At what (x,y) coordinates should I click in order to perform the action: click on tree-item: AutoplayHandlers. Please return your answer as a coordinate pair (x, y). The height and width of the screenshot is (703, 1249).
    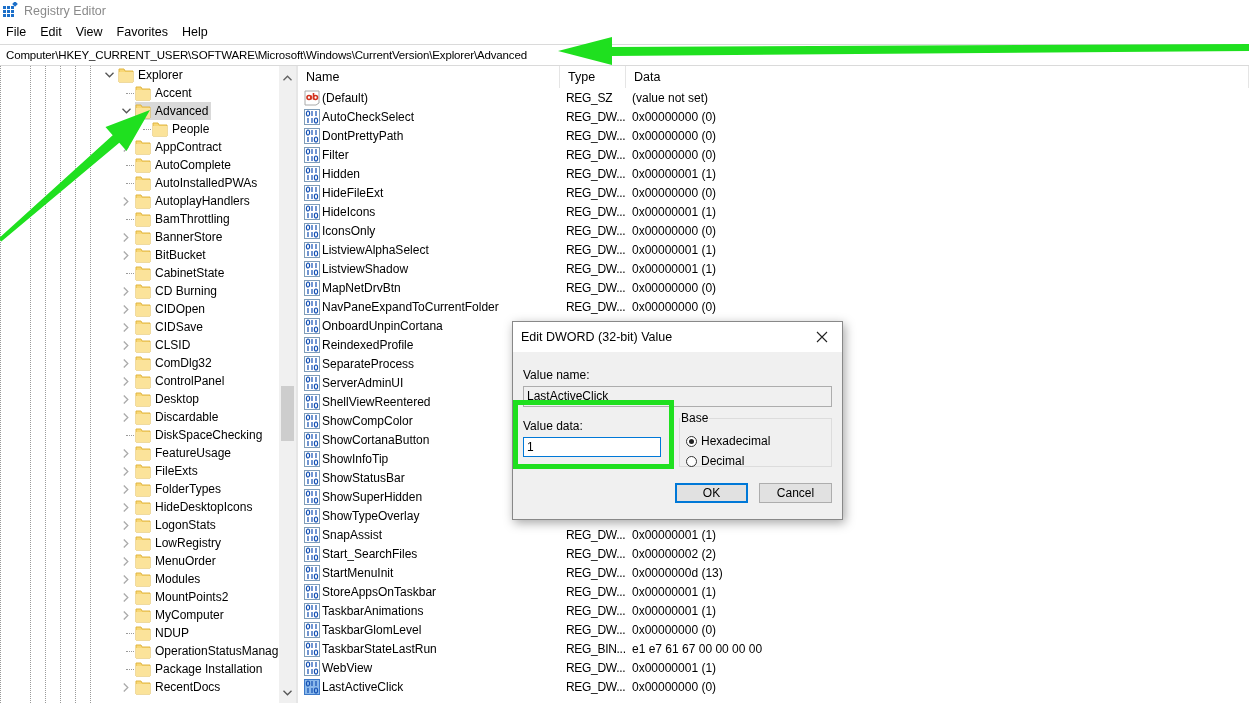
    Looking at the image, I should click on (202, 201).